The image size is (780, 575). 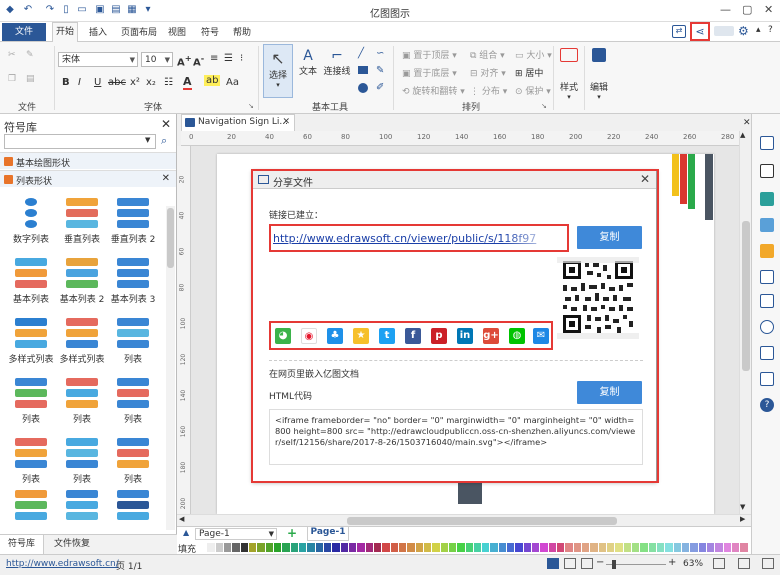 What do you see at coordinates (98, 31) in the screenshot?
I see `tab-insert: 插入` at bounding box center [98, 31].